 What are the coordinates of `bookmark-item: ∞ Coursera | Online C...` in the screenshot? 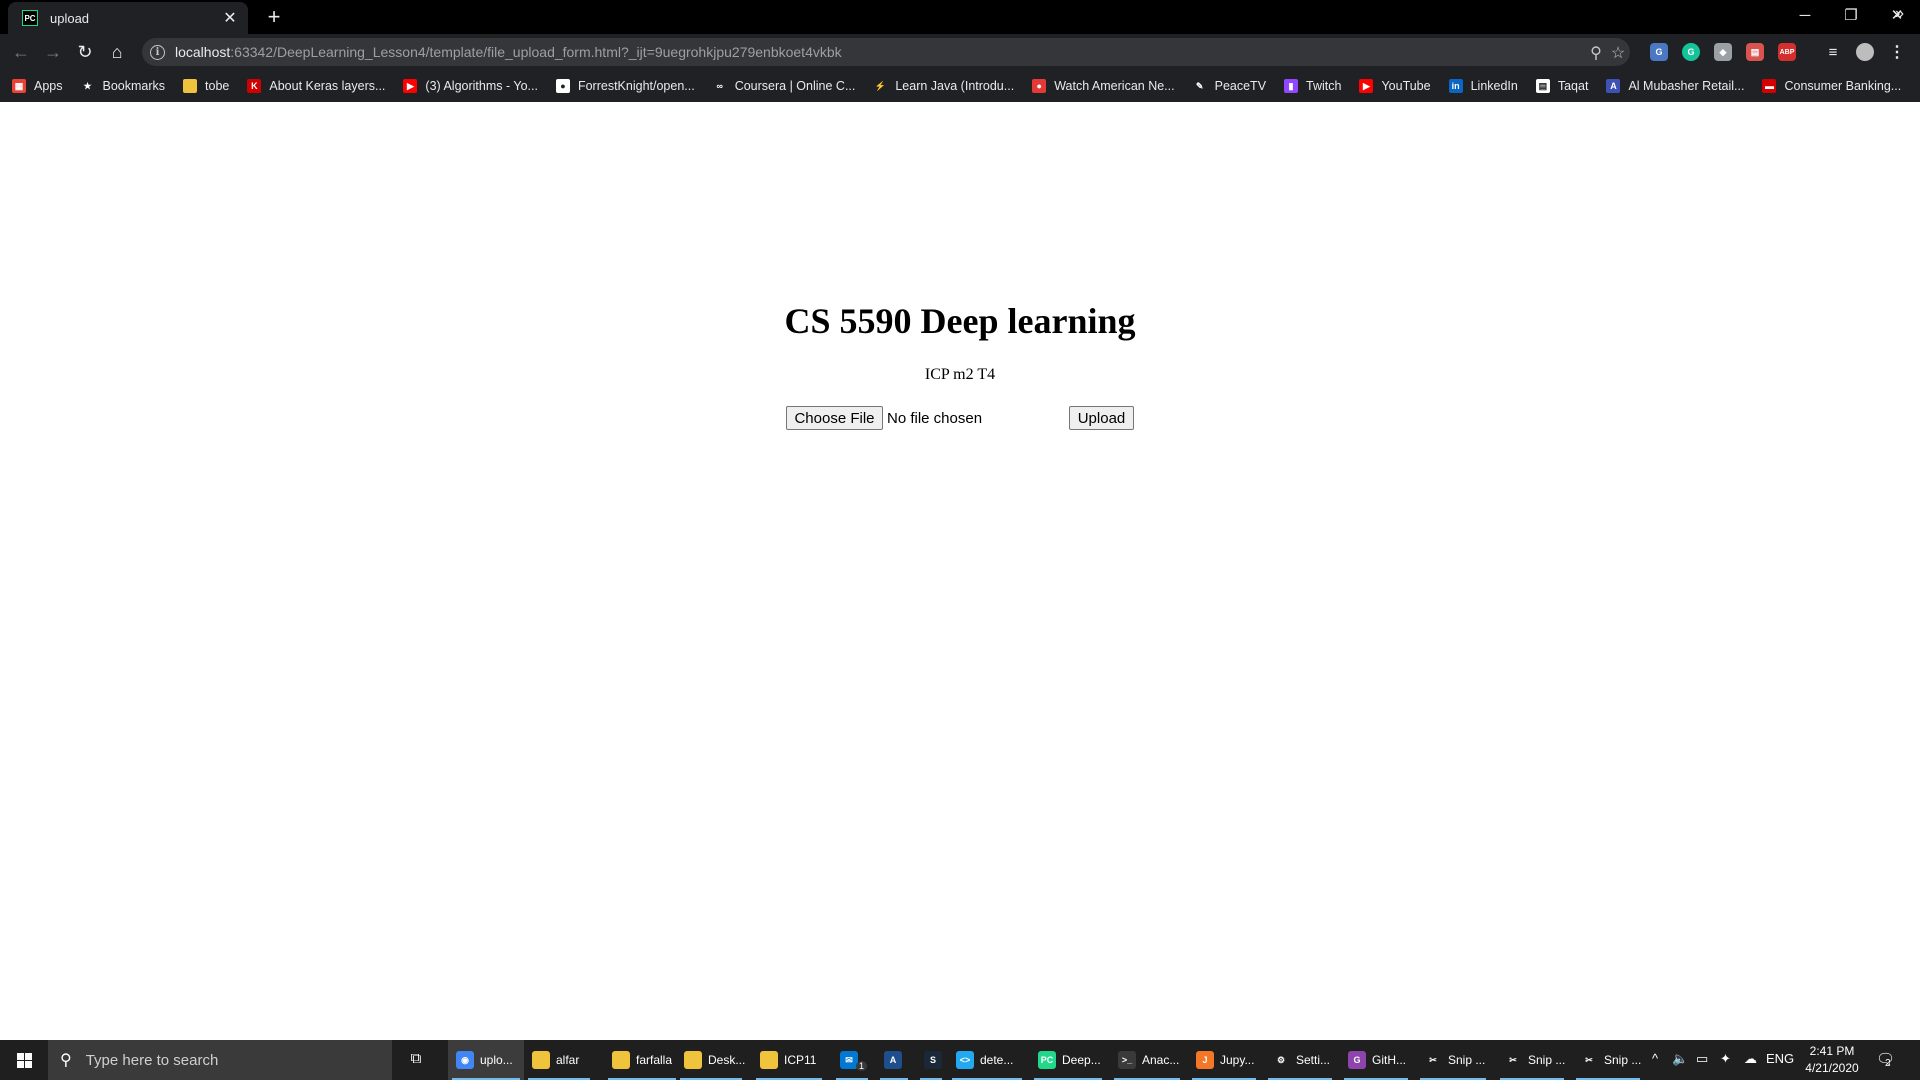 It's located at (784, 86).